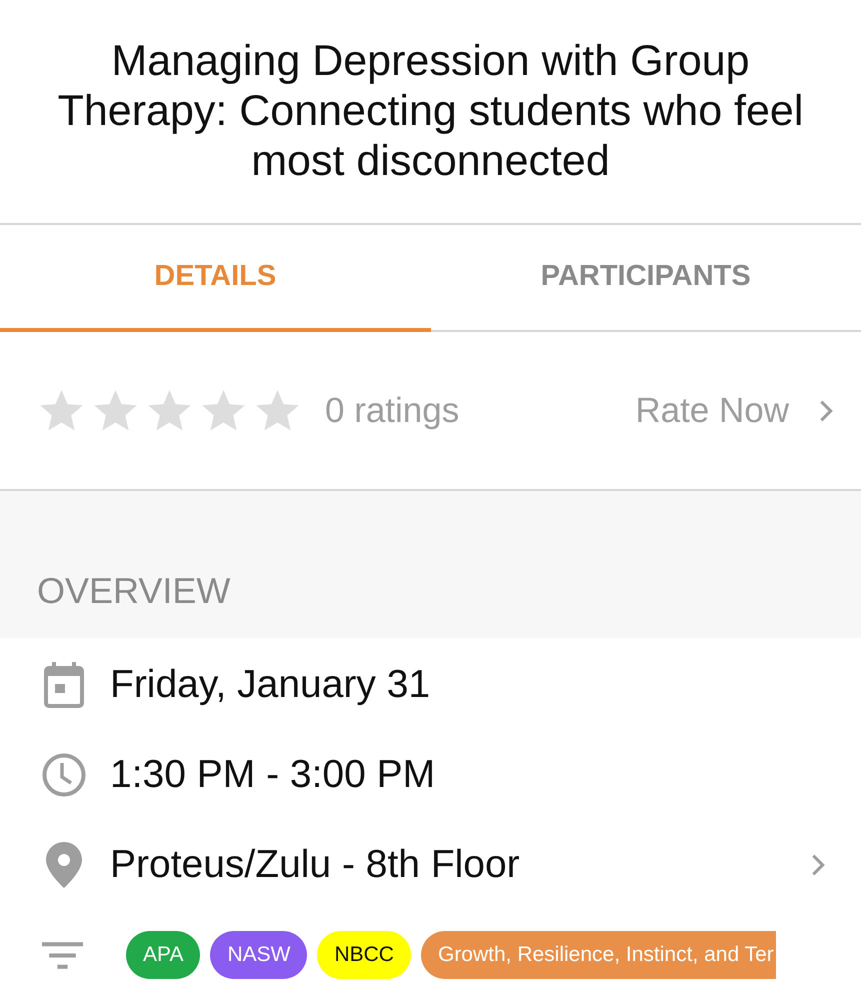  What do you see at coordinates (215, 278) in the screenshot?
I see `tab: DETAILS` at bounding box center [215, 278].